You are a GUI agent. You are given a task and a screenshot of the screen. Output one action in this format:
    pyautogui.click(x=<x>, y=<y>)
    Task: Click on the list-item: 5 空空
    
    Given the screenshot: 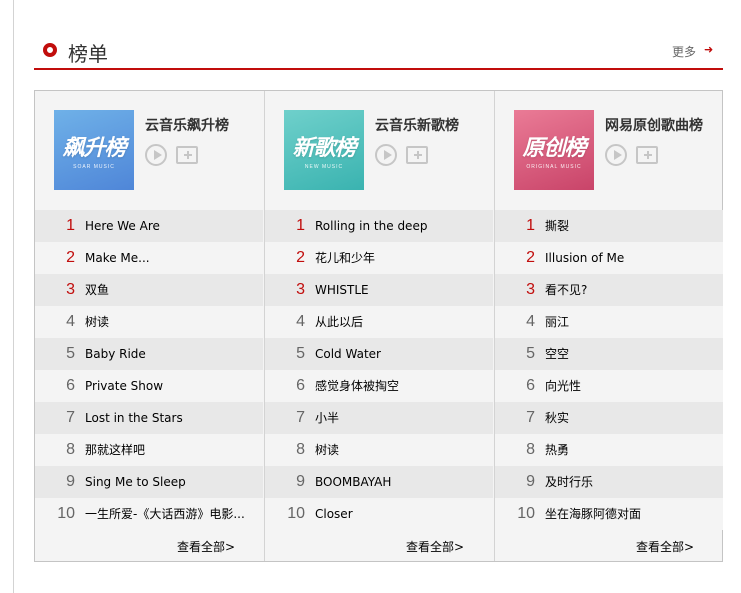 What is the action you would take?
    pyautogui.click(x=609, y=354)
    